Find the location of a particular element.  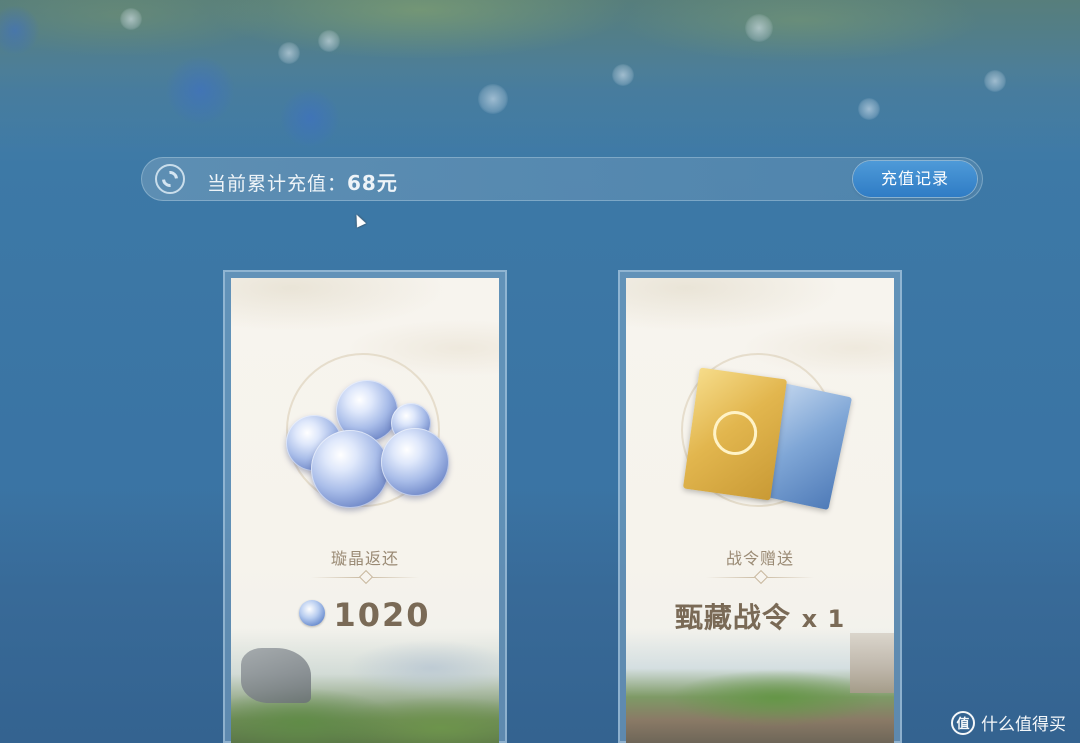

recharge-total-amount: 68元 is located at coordinates (372, 183).